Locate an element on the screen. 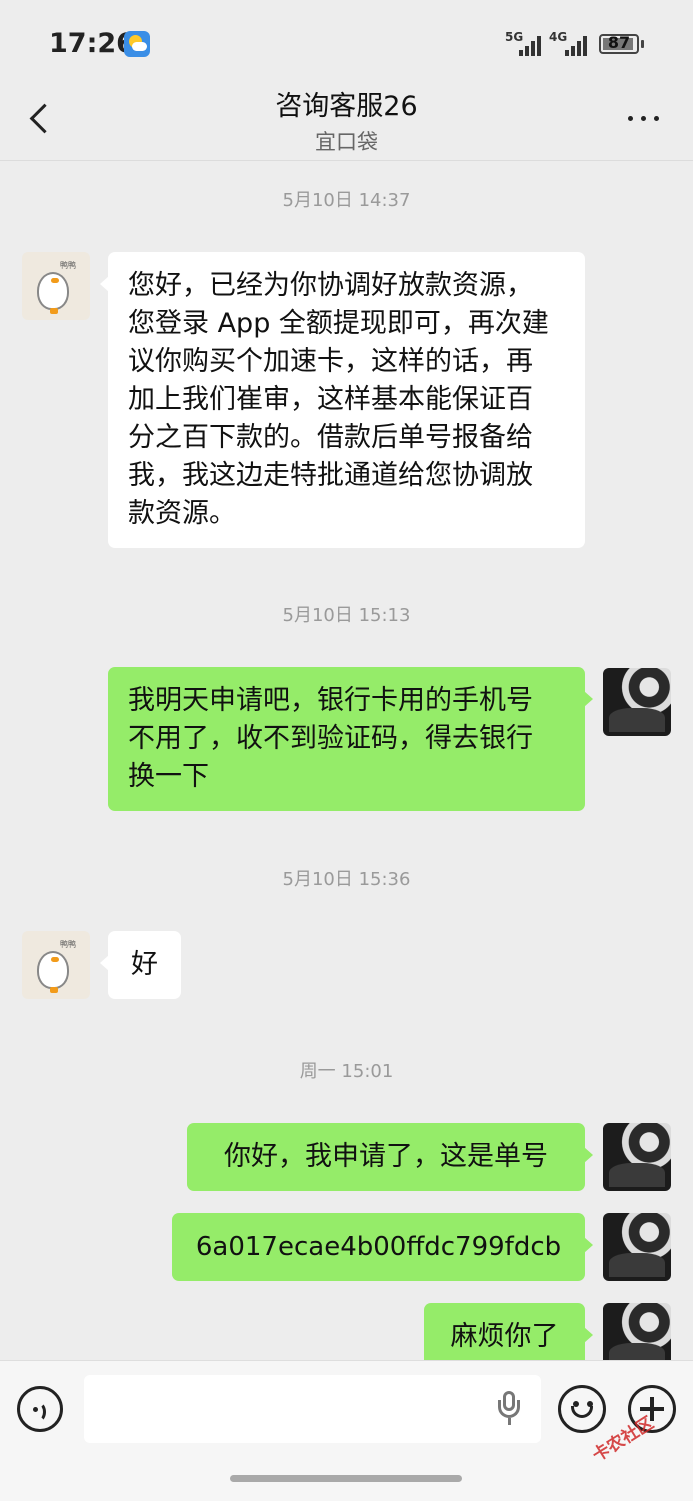 Image resolution: width=693 pixels, height=1501 pixels. message-line: 6a017ecae4b00ffdc799fdcb is located at coordinates (378, 1247).